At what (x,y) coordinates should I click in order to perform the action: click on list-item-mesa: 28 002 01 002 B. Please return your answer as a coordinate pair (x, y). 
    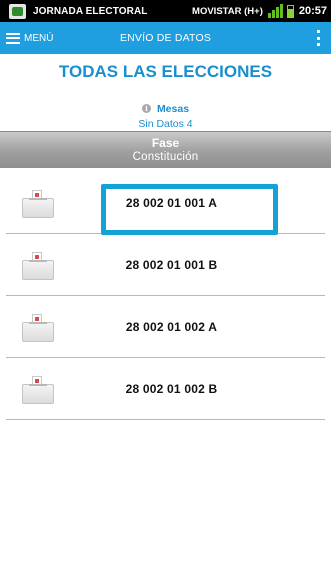
    Looking at the image, I should click on (165, 389).